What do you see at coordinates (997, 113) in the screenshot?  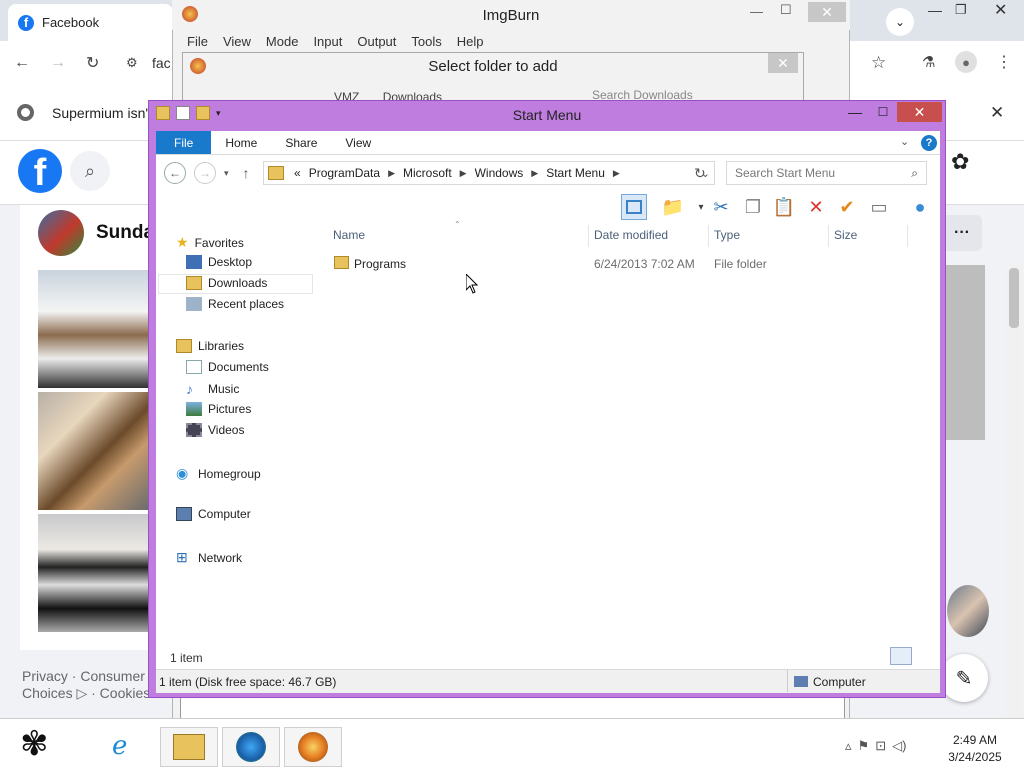 I see `infobar-close-icon: ✕` at bounding box center [997, 113].